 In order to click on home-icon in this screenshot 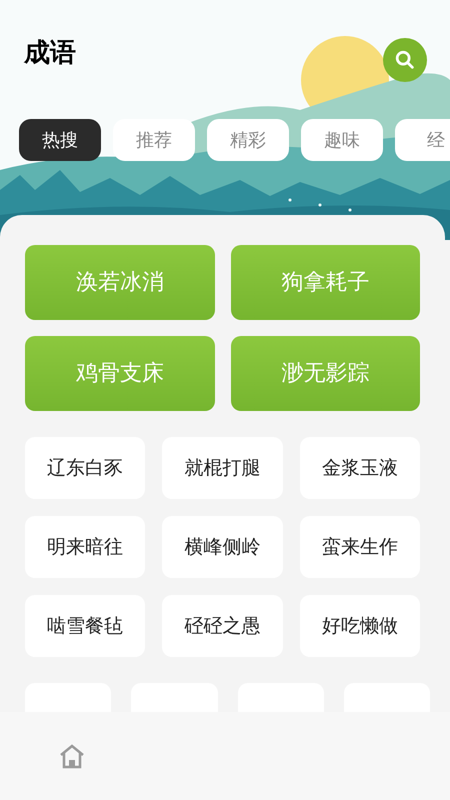, I will do `click(72, 756)`.